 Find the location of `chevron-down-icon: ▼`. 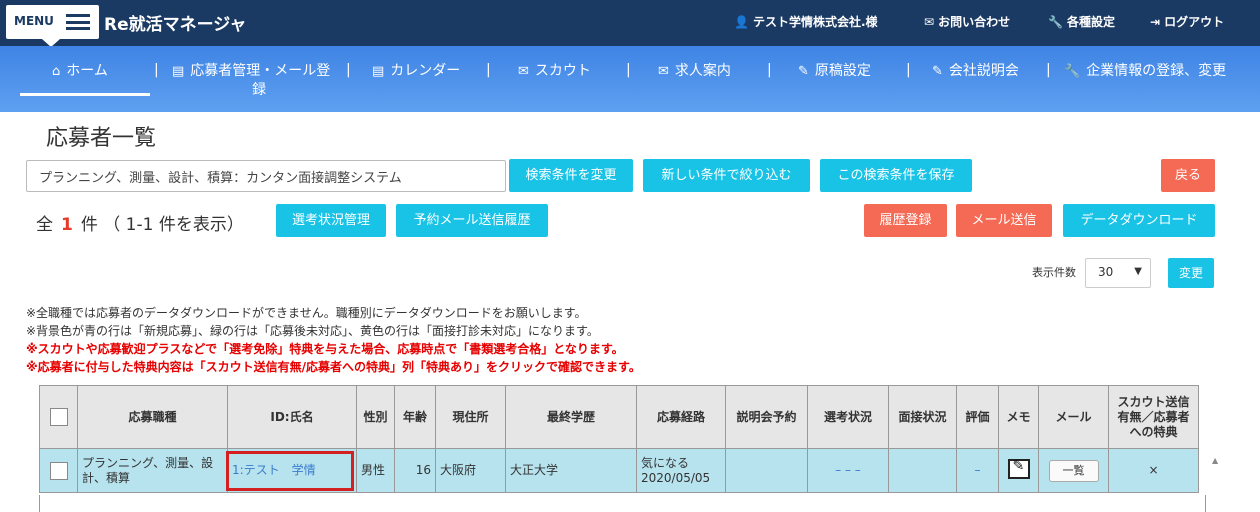

chevron-down-icon: ▼ is located at coordinates (1138, 271).